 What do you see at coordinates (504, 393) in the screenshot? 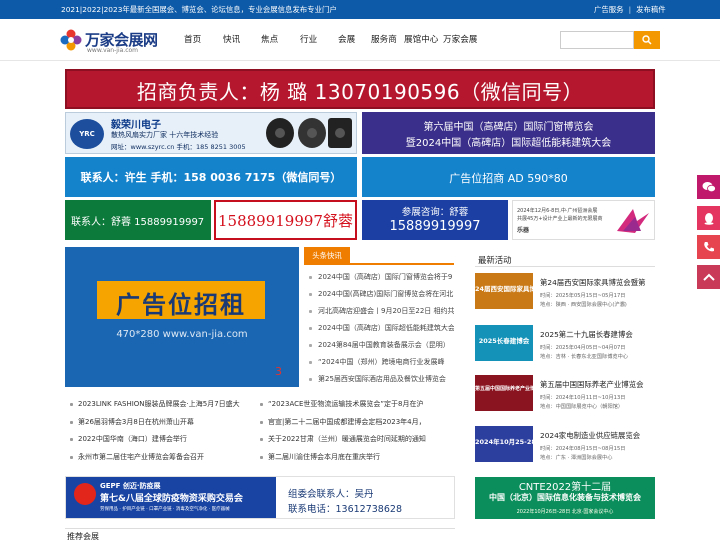
I see `activity-thumbnail: 第五届中国国际养老产业博览会` at bounding box center [504, 393].